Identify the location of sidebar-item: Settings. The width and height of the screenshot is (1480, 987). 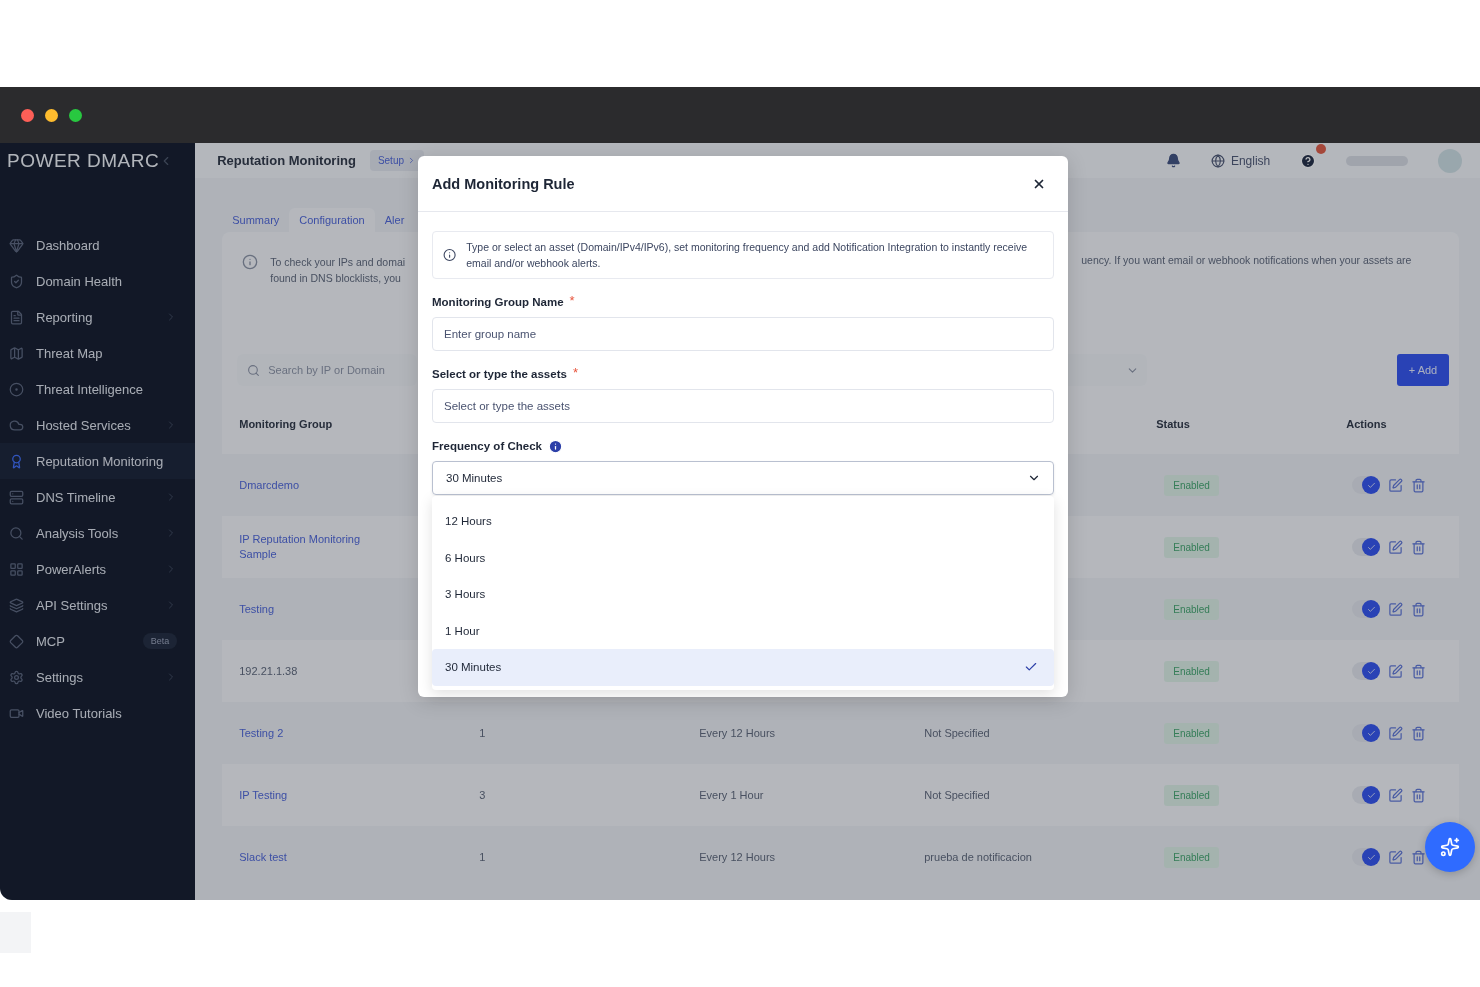
(98, 677).